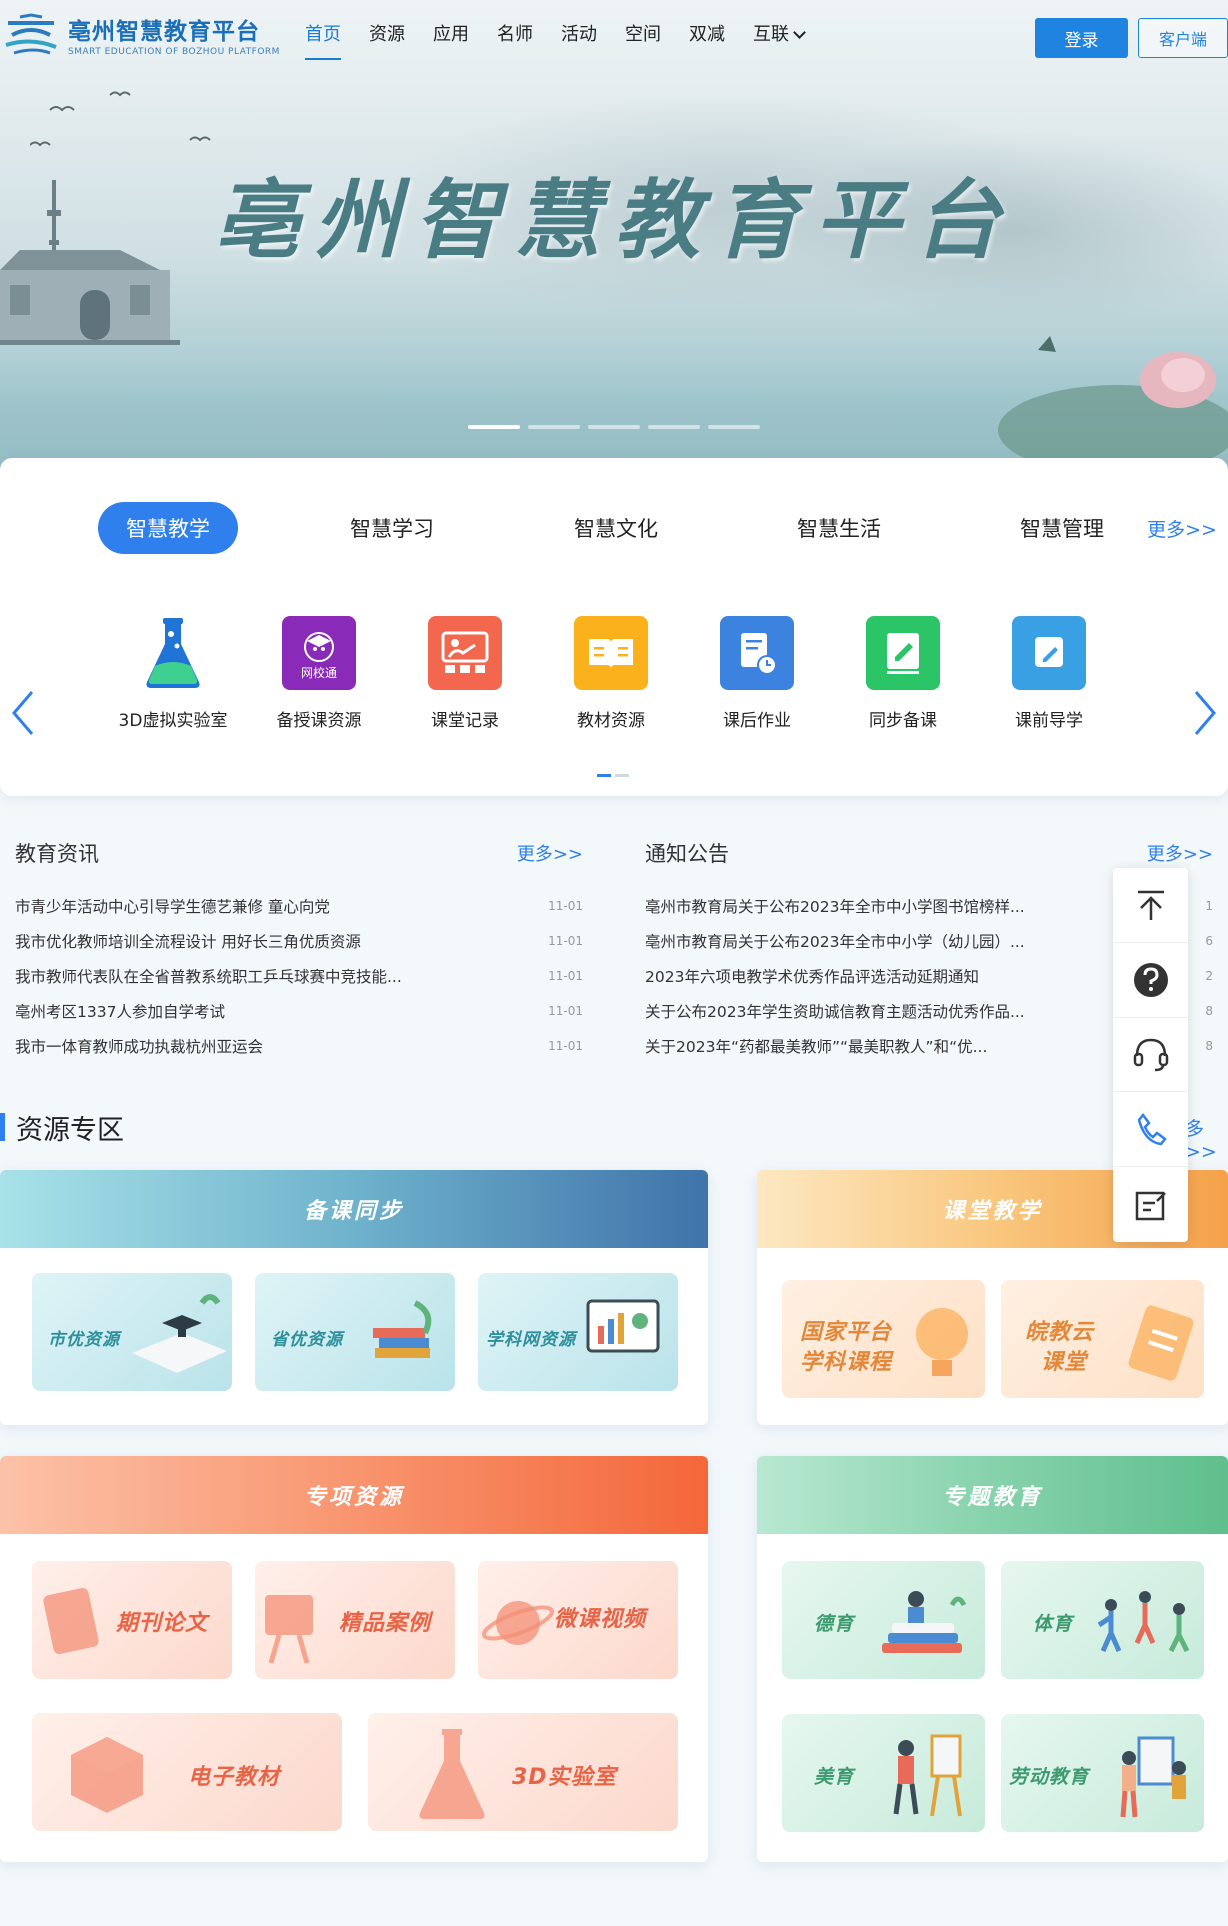  I want to click on customer-service-button, so click(1150, 1055).